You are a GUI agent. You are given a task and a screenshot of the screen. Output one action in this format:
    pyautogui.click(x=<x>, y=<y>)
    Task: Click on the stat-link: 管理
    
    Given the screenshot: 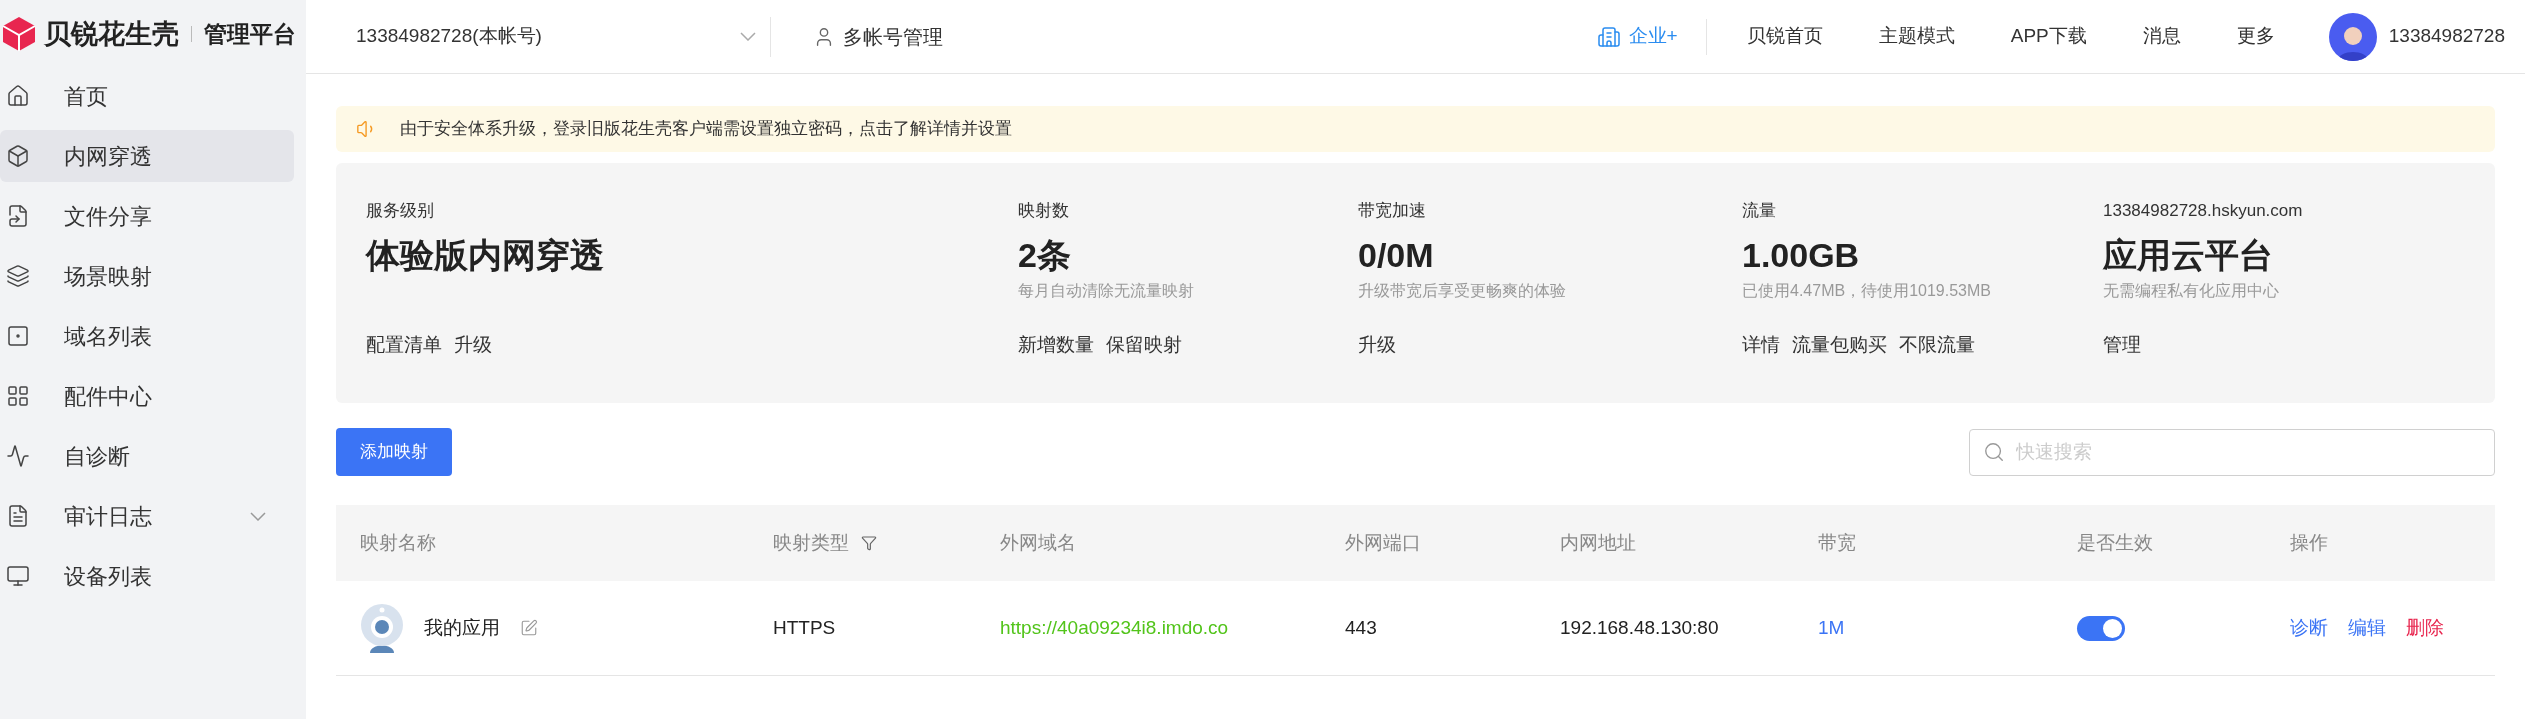 What is the action you would take?
    pyautogui.click(x=2122, y=345)
    